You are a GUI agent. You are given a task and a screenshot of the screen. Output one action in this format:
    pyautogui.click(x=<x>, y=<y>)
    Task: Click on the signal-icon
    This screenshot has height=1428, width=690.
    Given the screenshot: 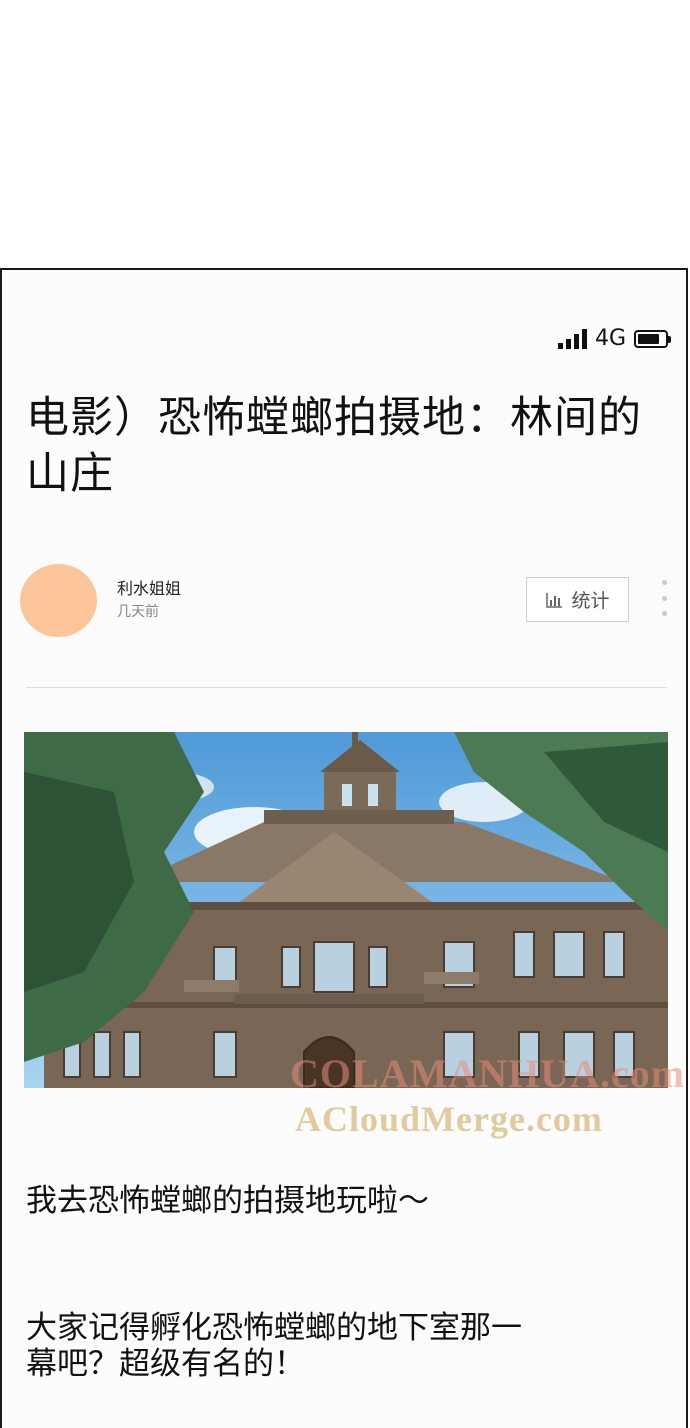 What is the action you would take?
    pyautogui.click(x=572, y=339)
    